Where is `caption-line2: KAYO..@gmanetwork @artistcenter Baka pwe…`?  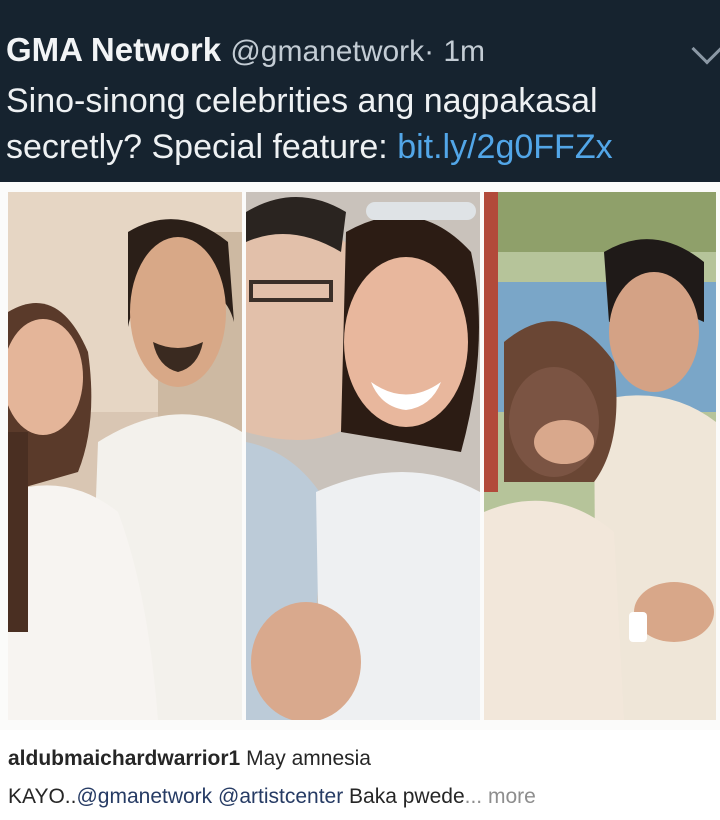
caption-line2: KAYO..@gmanetwork @artistcenter Baka pwe… is located at coordinates (361, 797).